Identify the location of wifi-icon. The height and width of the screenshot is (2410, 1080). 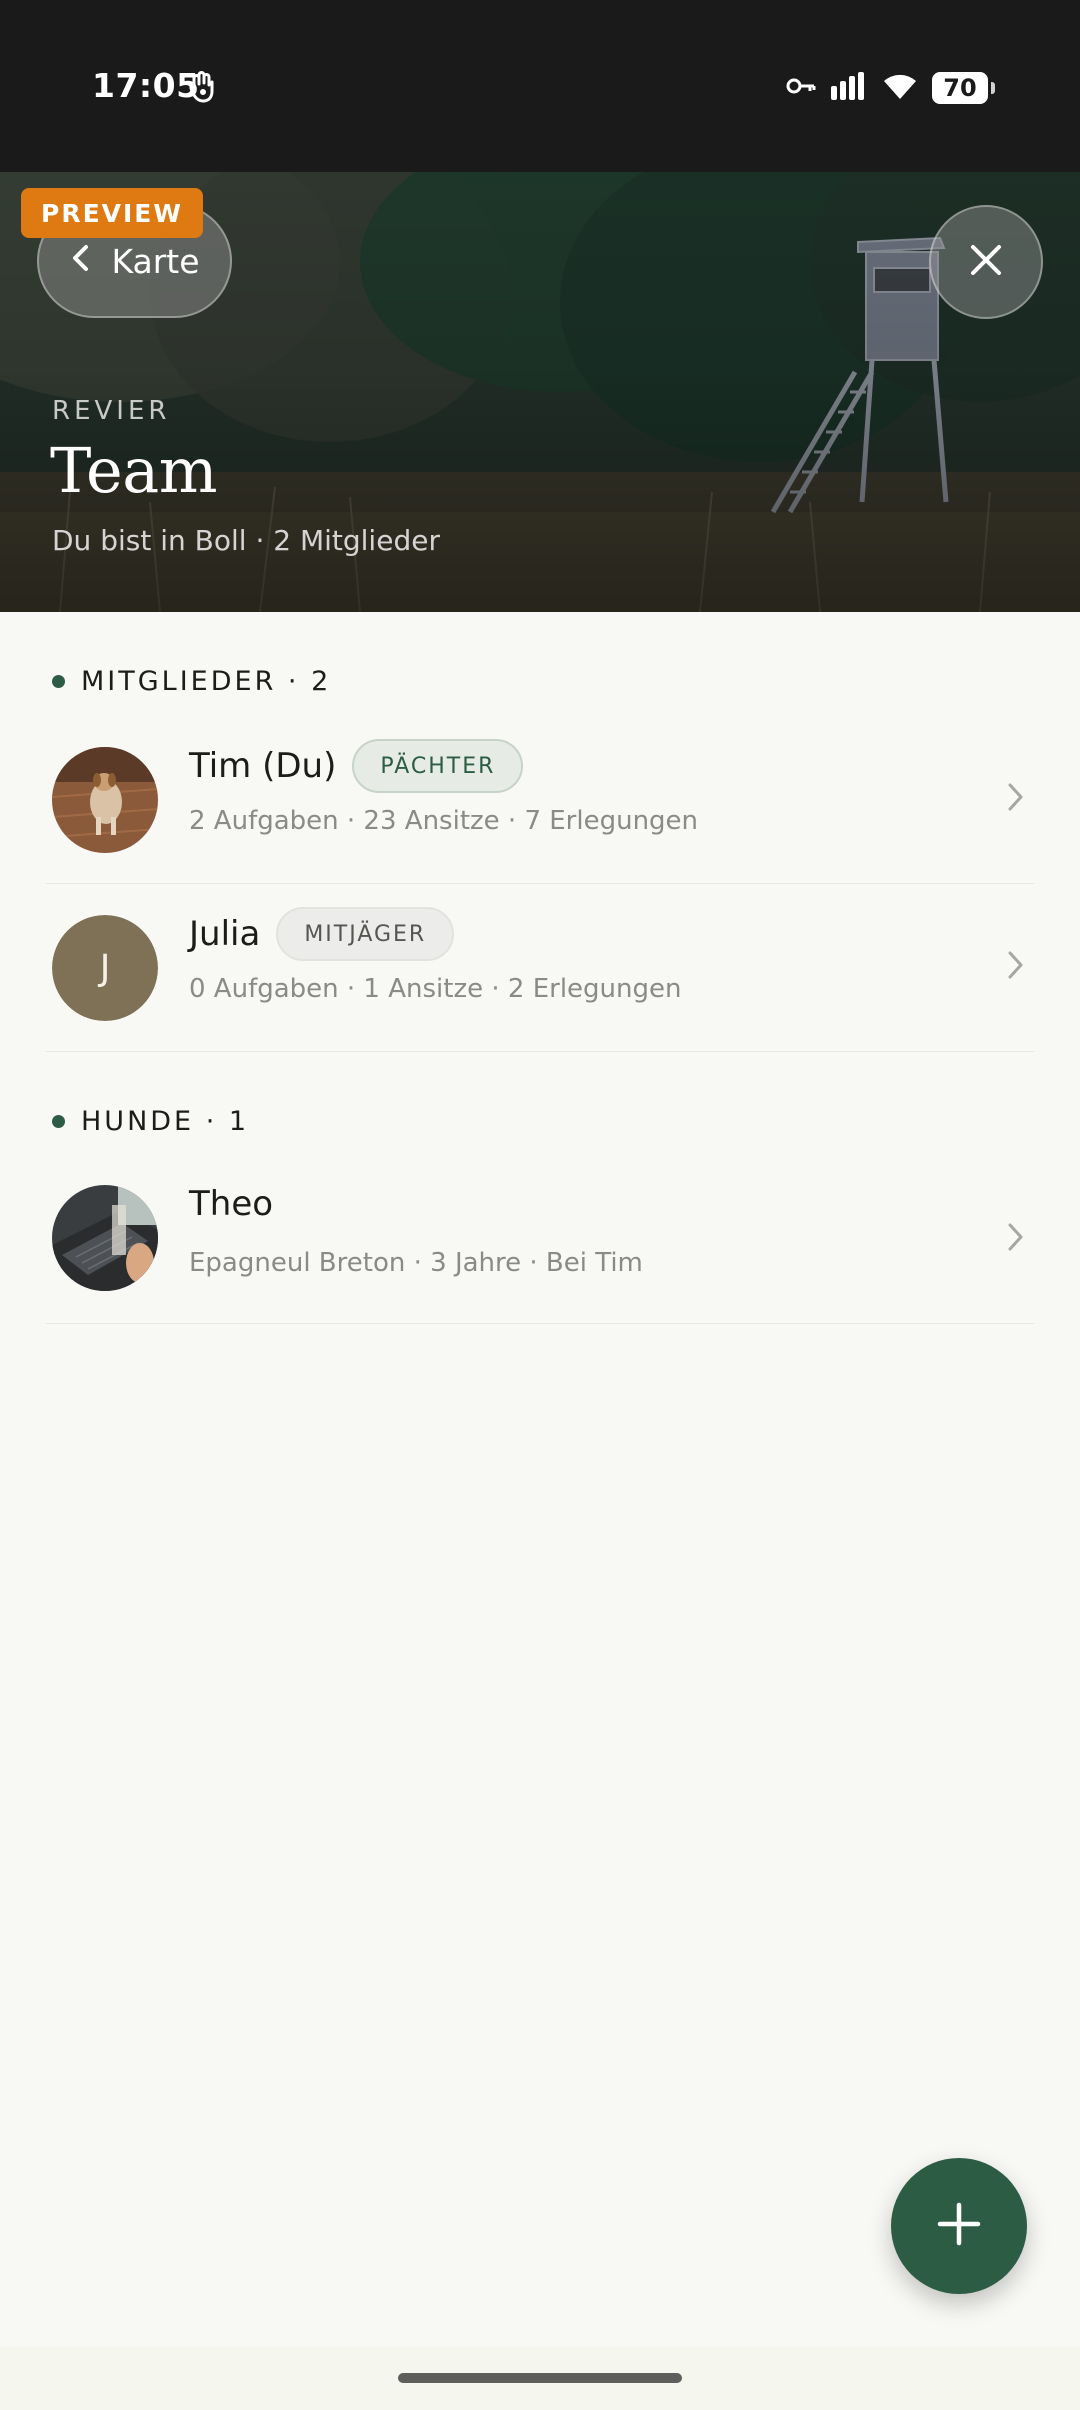
(900, 88).